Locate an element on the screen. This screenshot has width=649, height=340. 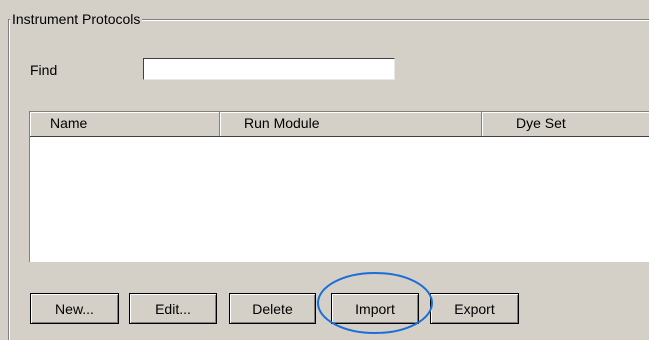
column-header-name: Name is located at coordinates (125, 124).